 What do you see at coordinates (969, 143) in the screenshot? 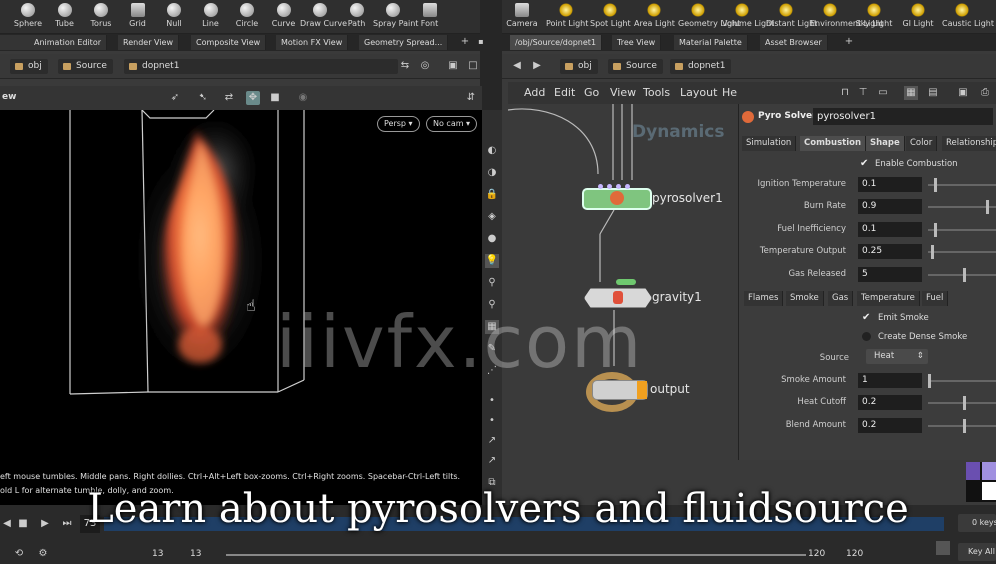
I see `tab-relationships: Relationships` at bounding box center [969, 143].